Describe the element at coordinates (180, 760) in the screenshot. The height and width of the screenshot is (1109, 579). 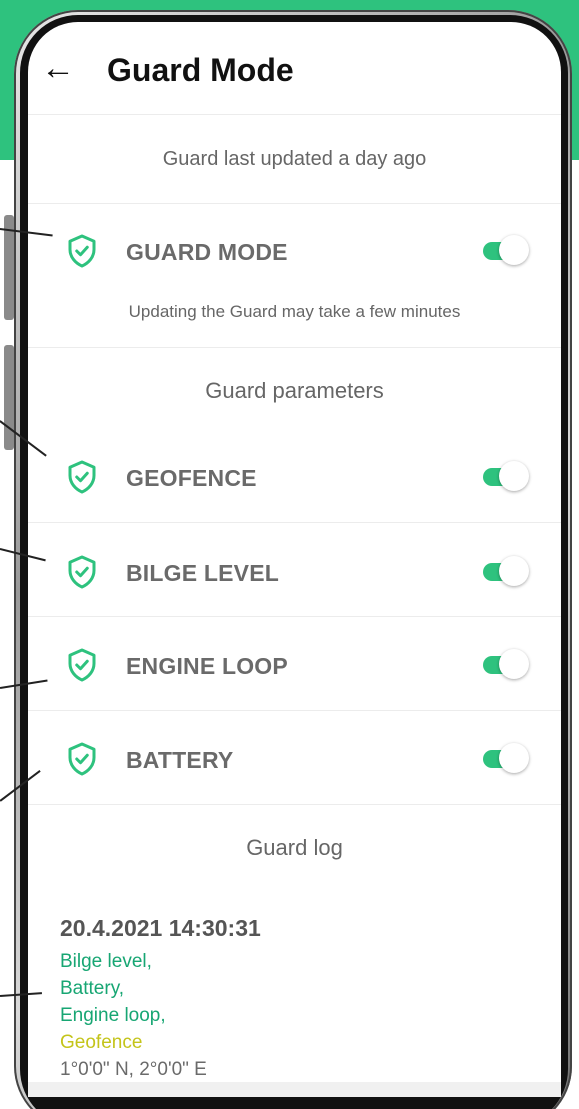
I see `parameter-label: BATTERY` at that location.